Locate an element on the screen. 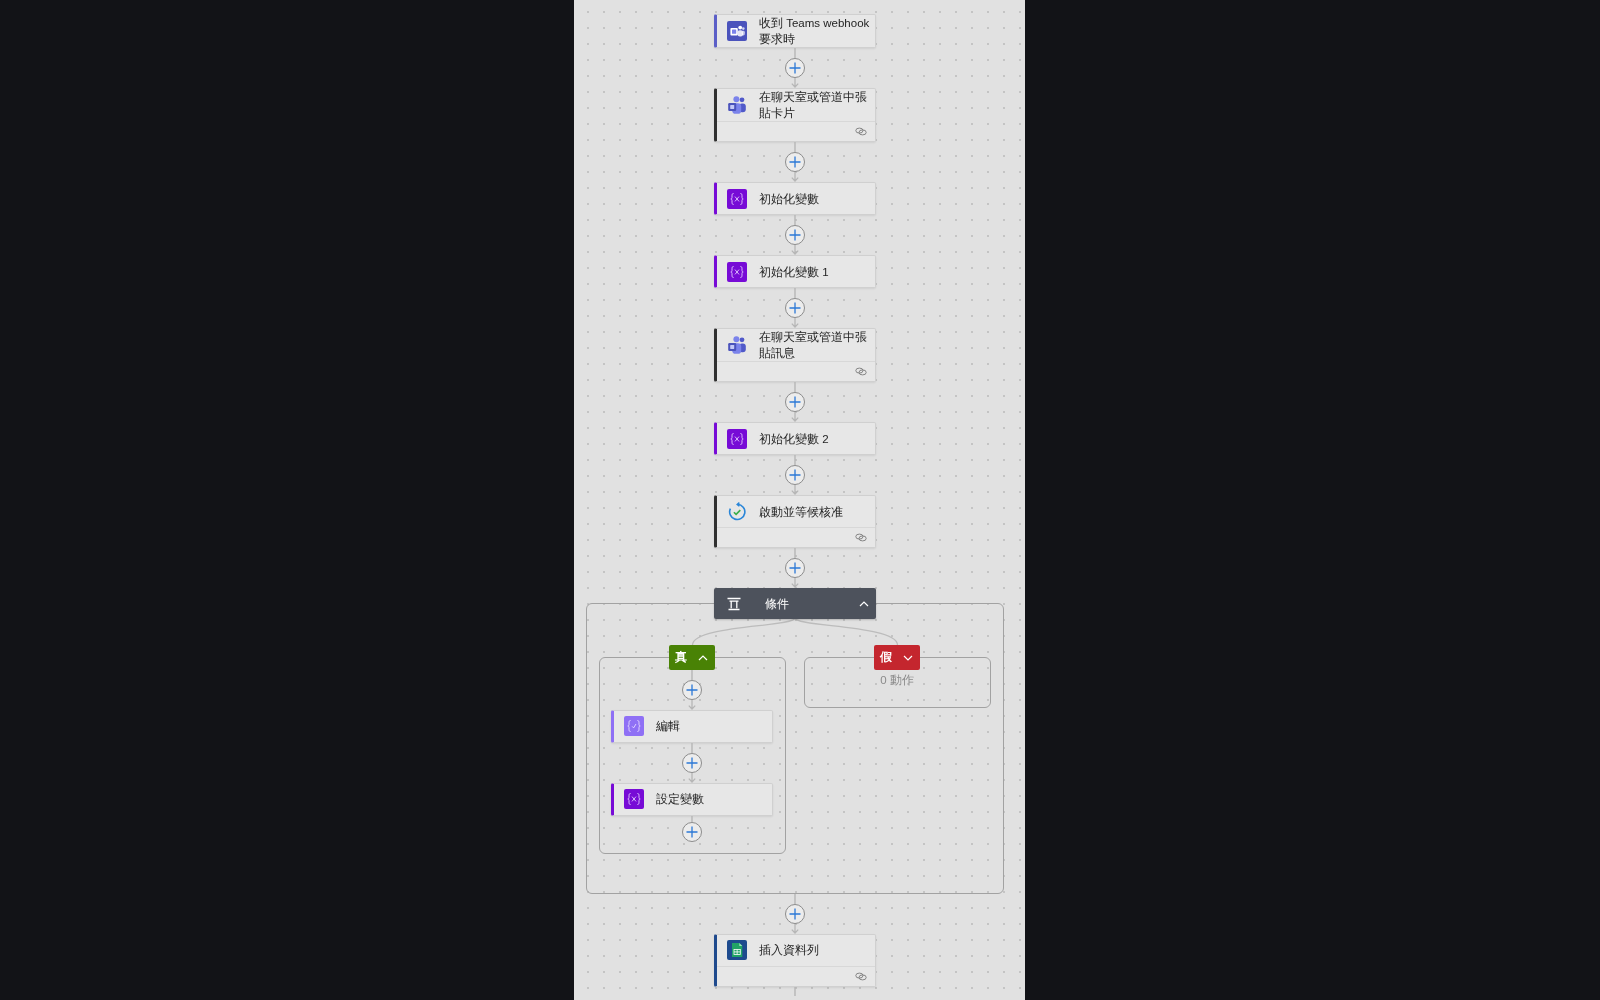  chevron-down-icon is located at coordinates (908, 657).